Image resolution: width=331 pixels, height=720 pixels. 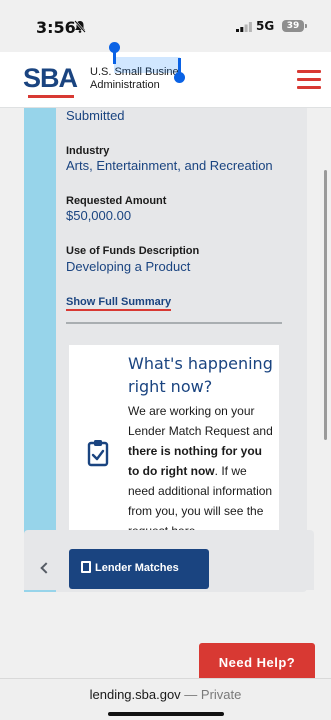 I want to click on show-full-summary-link: Show Full Summary, so click(x=119, y=303).